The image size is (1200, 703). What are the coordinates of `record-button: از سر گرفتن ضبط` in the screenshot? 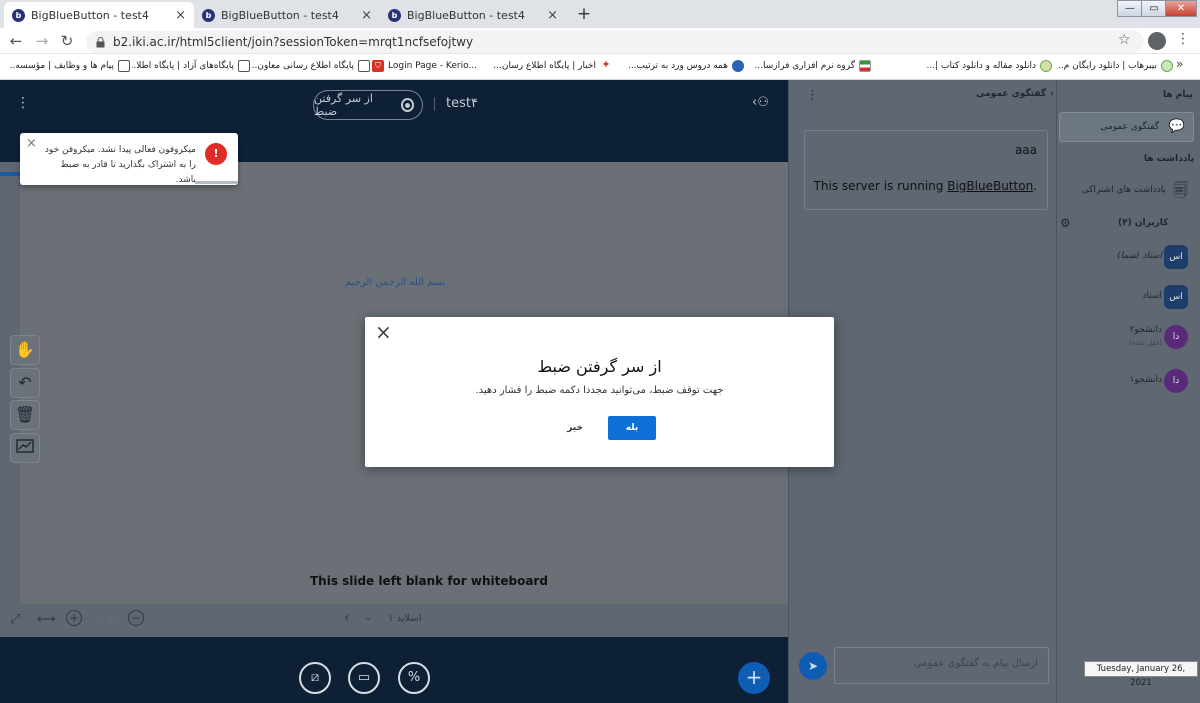 It's located at (368, 105).